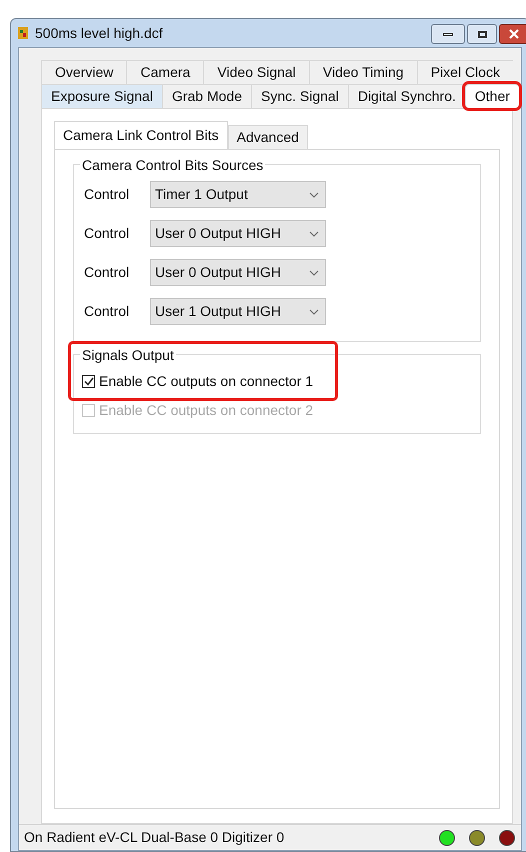  Describe the element at coordinates (83, 72) in the screenshot. I see `tab: Overview` at that location.